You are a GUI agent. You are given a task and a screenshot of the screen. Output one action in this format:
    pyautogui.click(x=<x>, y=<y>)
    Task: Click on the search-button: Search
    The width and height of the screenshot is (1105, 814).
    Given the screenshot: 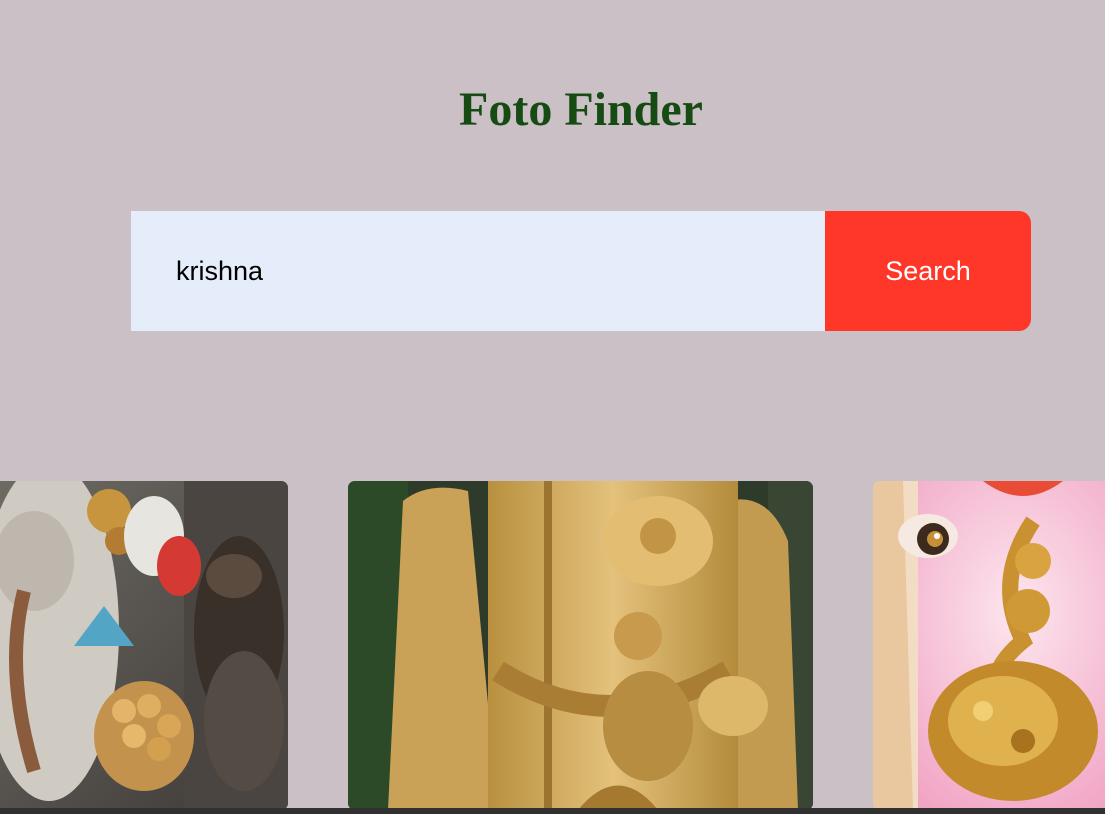 What is the action you would take?
    pyautogui.click(x=928, y=271)
    